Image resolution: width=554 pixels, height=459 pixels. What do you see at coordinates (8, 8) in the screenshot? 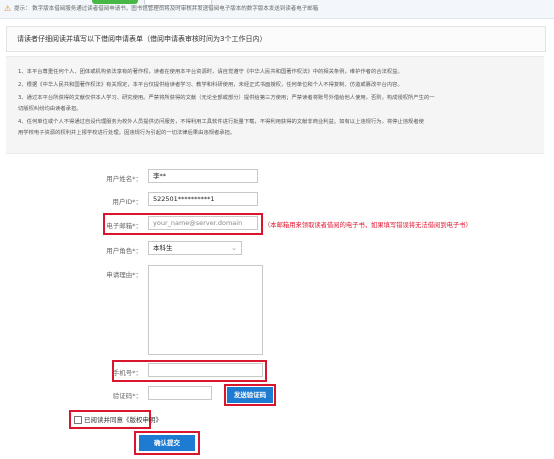
I see `warning-icon: ⚠` at bounding box center [8, 8].